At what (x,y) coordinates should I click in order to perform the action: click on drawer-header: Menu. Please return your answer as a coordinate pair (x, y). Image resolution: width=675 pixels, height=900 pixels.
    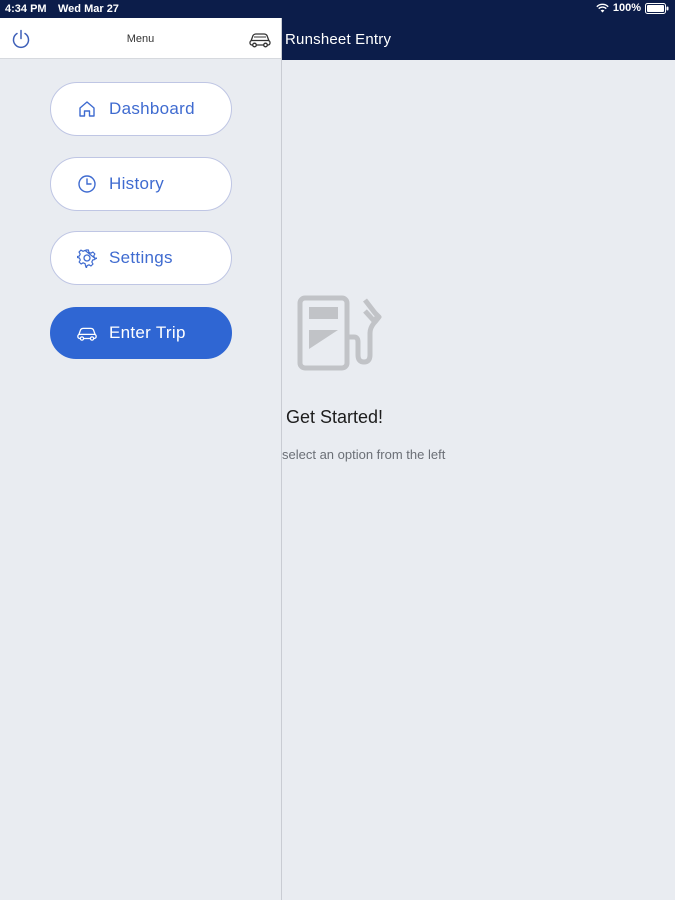
    Looking at the image, I should click on (140, 38).